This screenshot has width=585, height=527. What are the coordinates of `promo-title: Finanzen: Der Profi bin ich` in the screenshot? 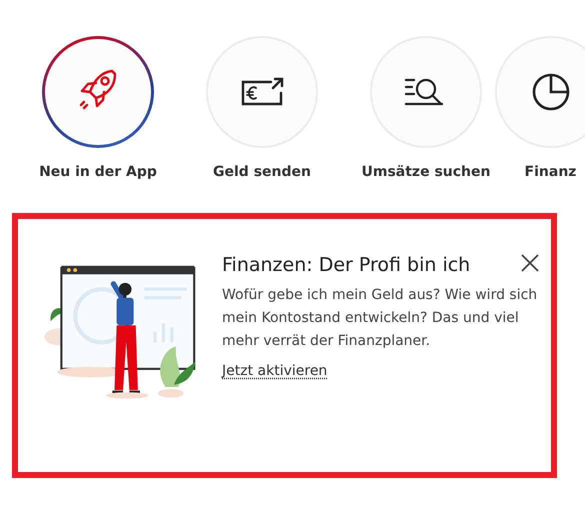 It's located at (347, 265).